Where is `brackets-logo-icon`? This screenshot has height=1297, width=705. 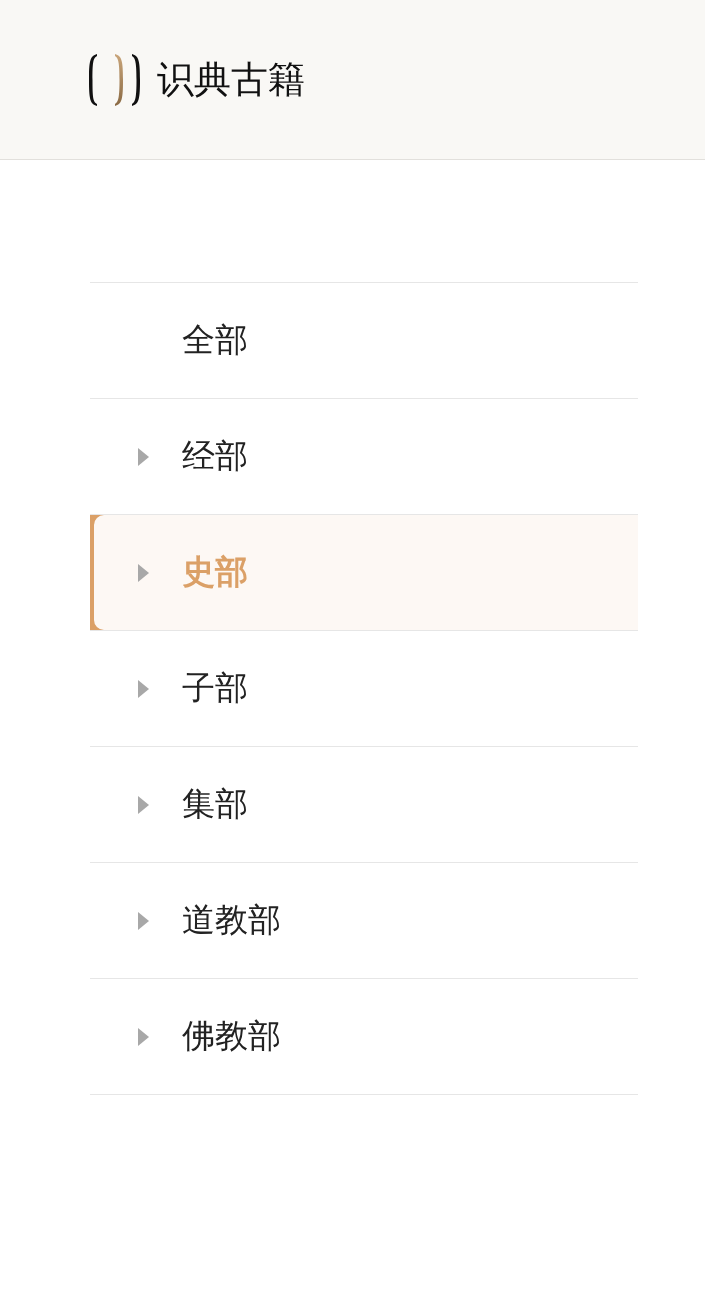
brackets-logo-icon is located at coordinates (114, 79).